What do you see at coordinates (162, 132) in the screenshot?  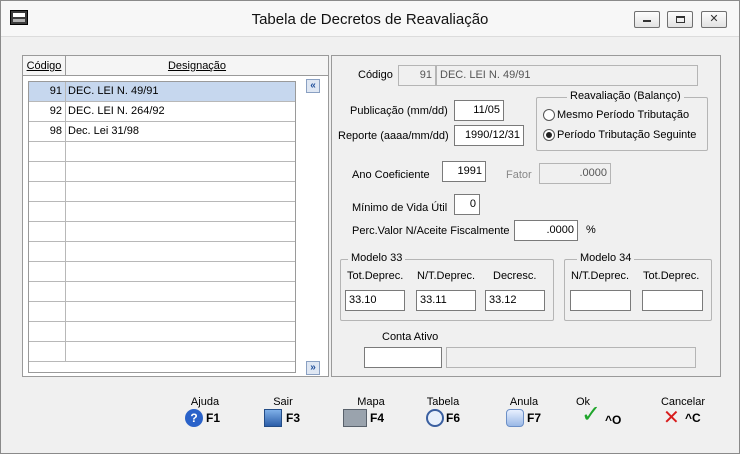 I see `table-row: 98 Dec. Lei 31/98` at bounding box center [162, 132].